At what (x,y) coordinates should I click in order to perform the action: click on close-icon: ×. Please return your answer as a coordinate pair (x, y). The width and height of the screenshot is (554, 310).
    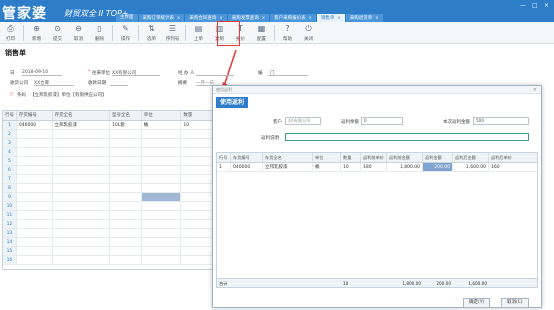
    Looking at the image, I should click on (546, 5).